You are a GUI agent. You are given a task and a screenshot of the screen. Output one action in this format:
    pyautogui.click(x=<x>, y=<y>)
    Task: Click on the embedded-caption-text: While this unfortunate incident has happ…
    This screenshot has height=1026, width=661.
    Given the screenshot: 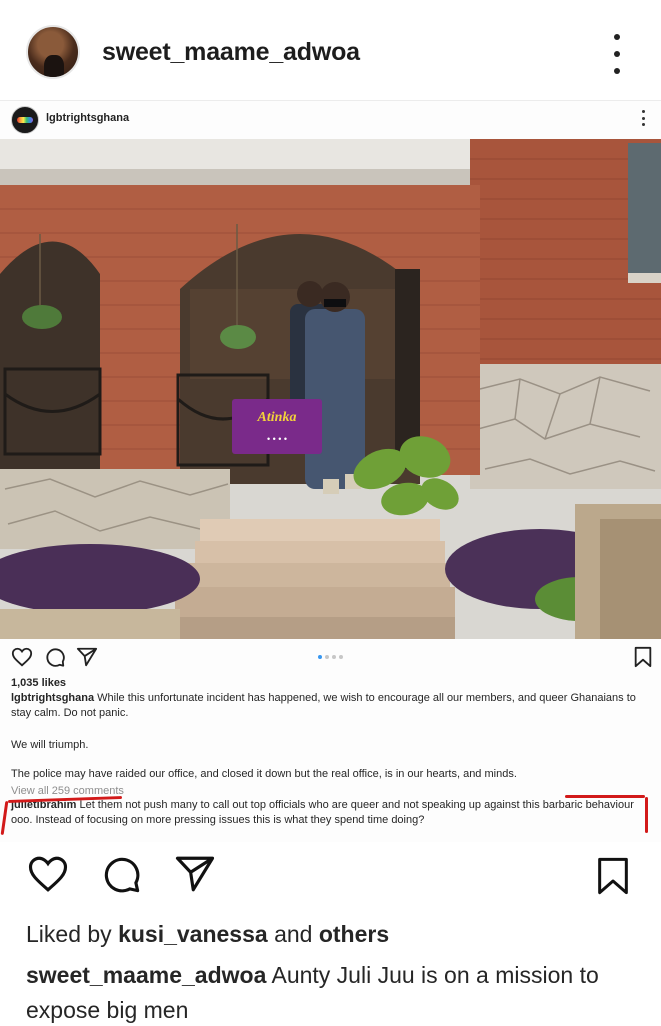 What is the action you would take?
    pyautogui.click(x=323, y=705)
    